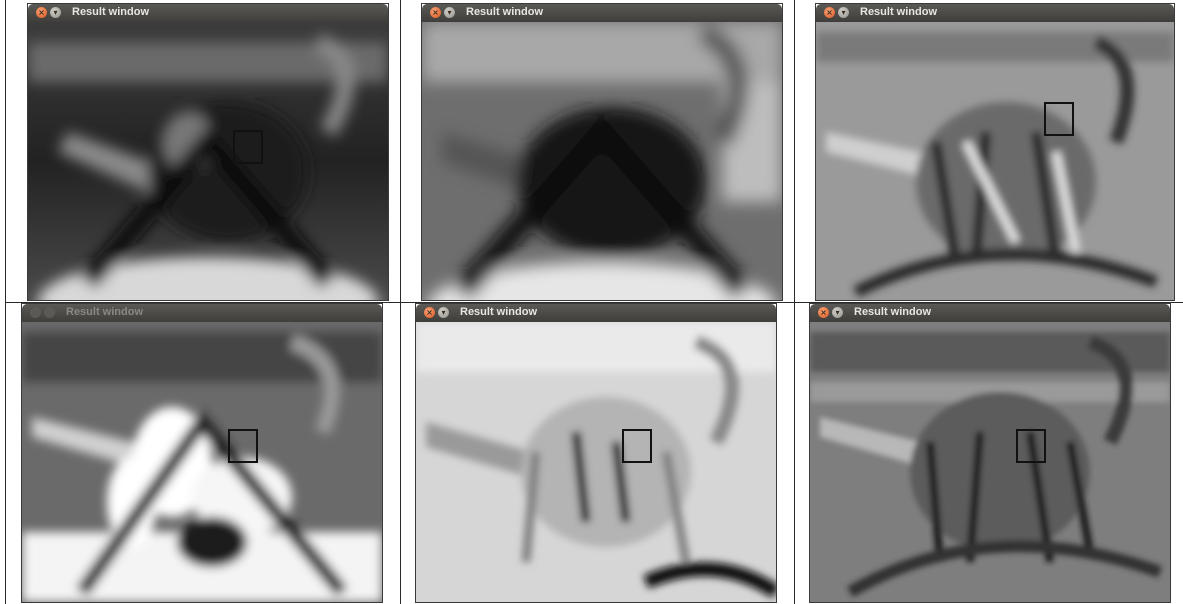 The width and height of the screenshot is (1183, 604). I want to click on result-window-2: × ▾ Result window, so click(602, 152).